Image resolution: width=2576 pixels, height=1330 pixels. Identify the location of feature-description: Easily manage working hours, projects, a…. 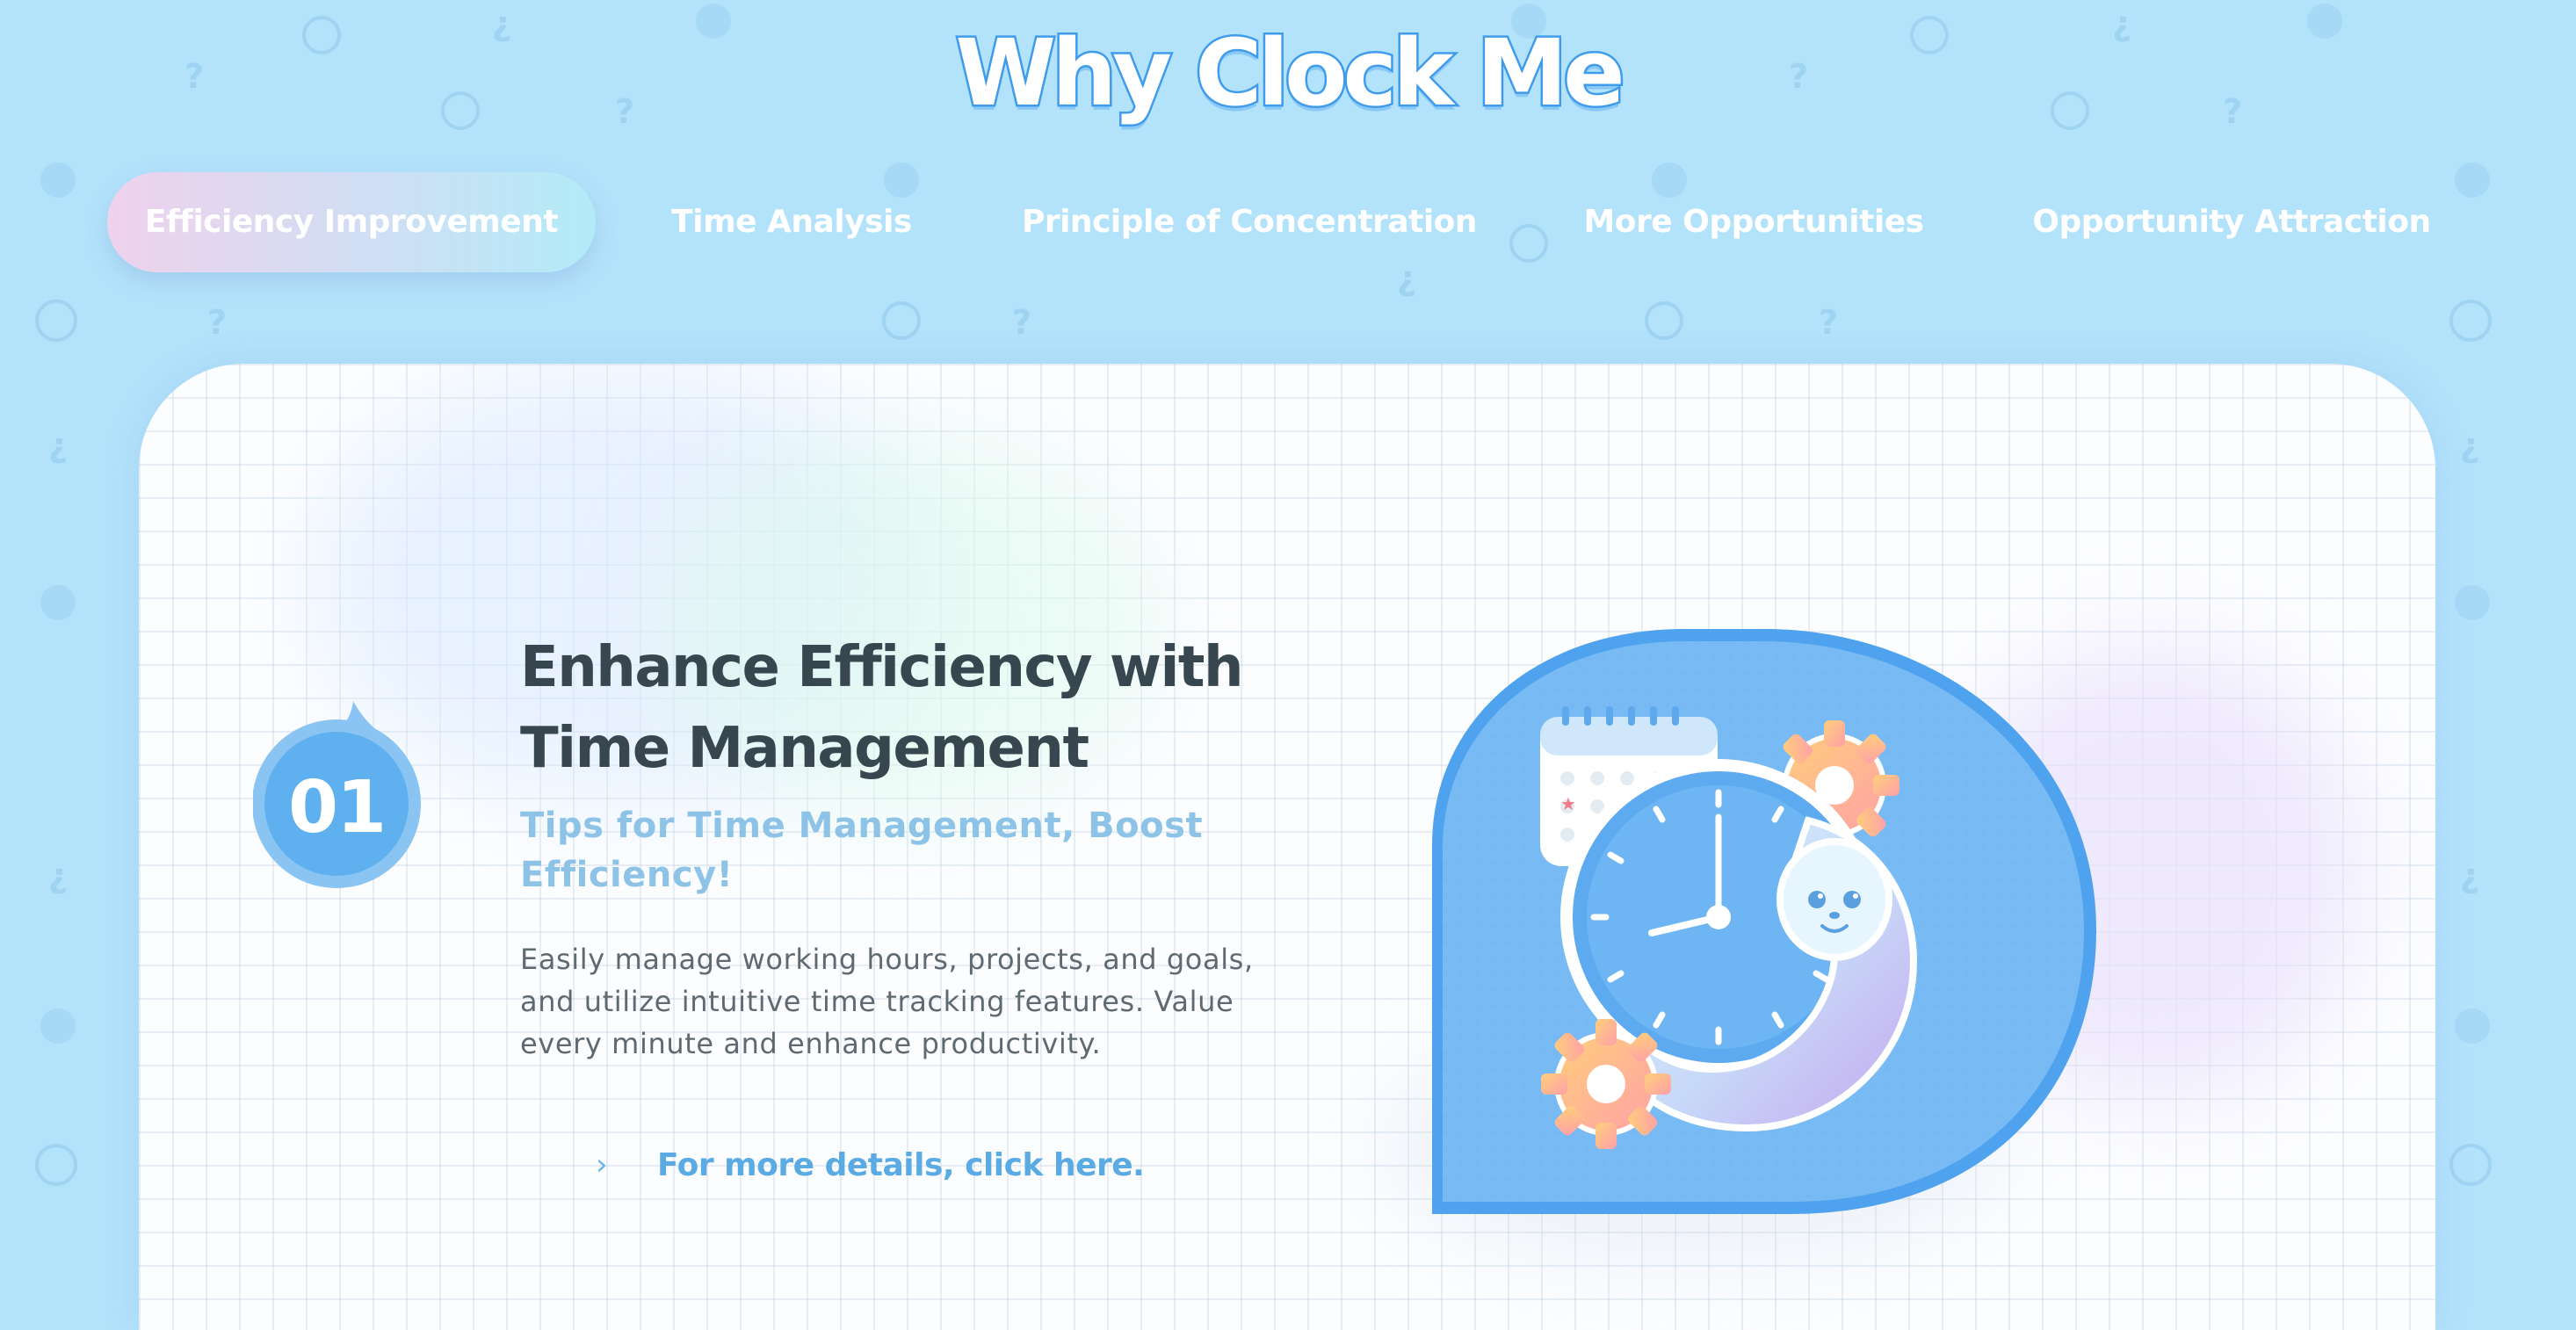
(887, 1002).